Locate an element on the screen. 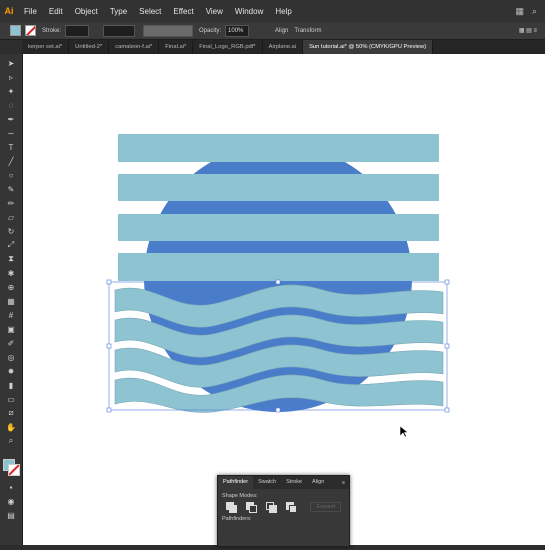 This screenshot has width=545, height=550. menu-select: Select is located at coordinates (150, 11).